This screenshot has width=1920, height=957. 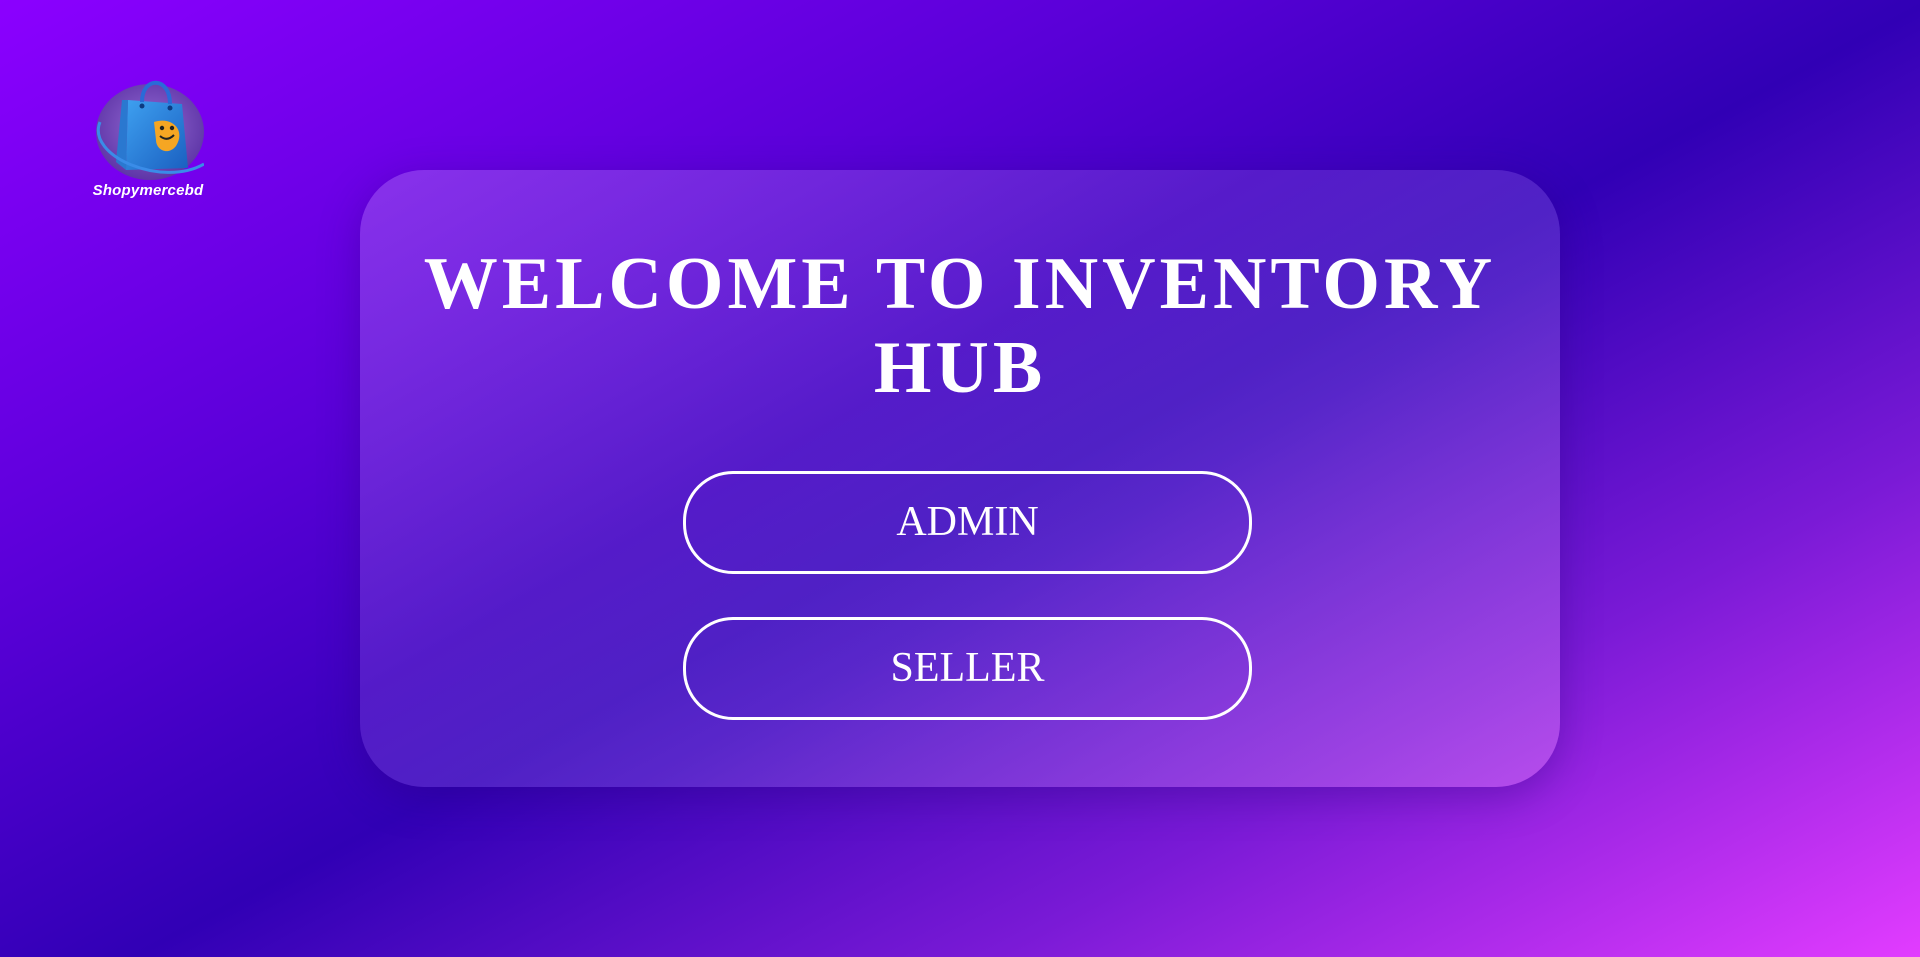 I want to click on brand-name: Shopymercebd, so click(x=148, y=190).